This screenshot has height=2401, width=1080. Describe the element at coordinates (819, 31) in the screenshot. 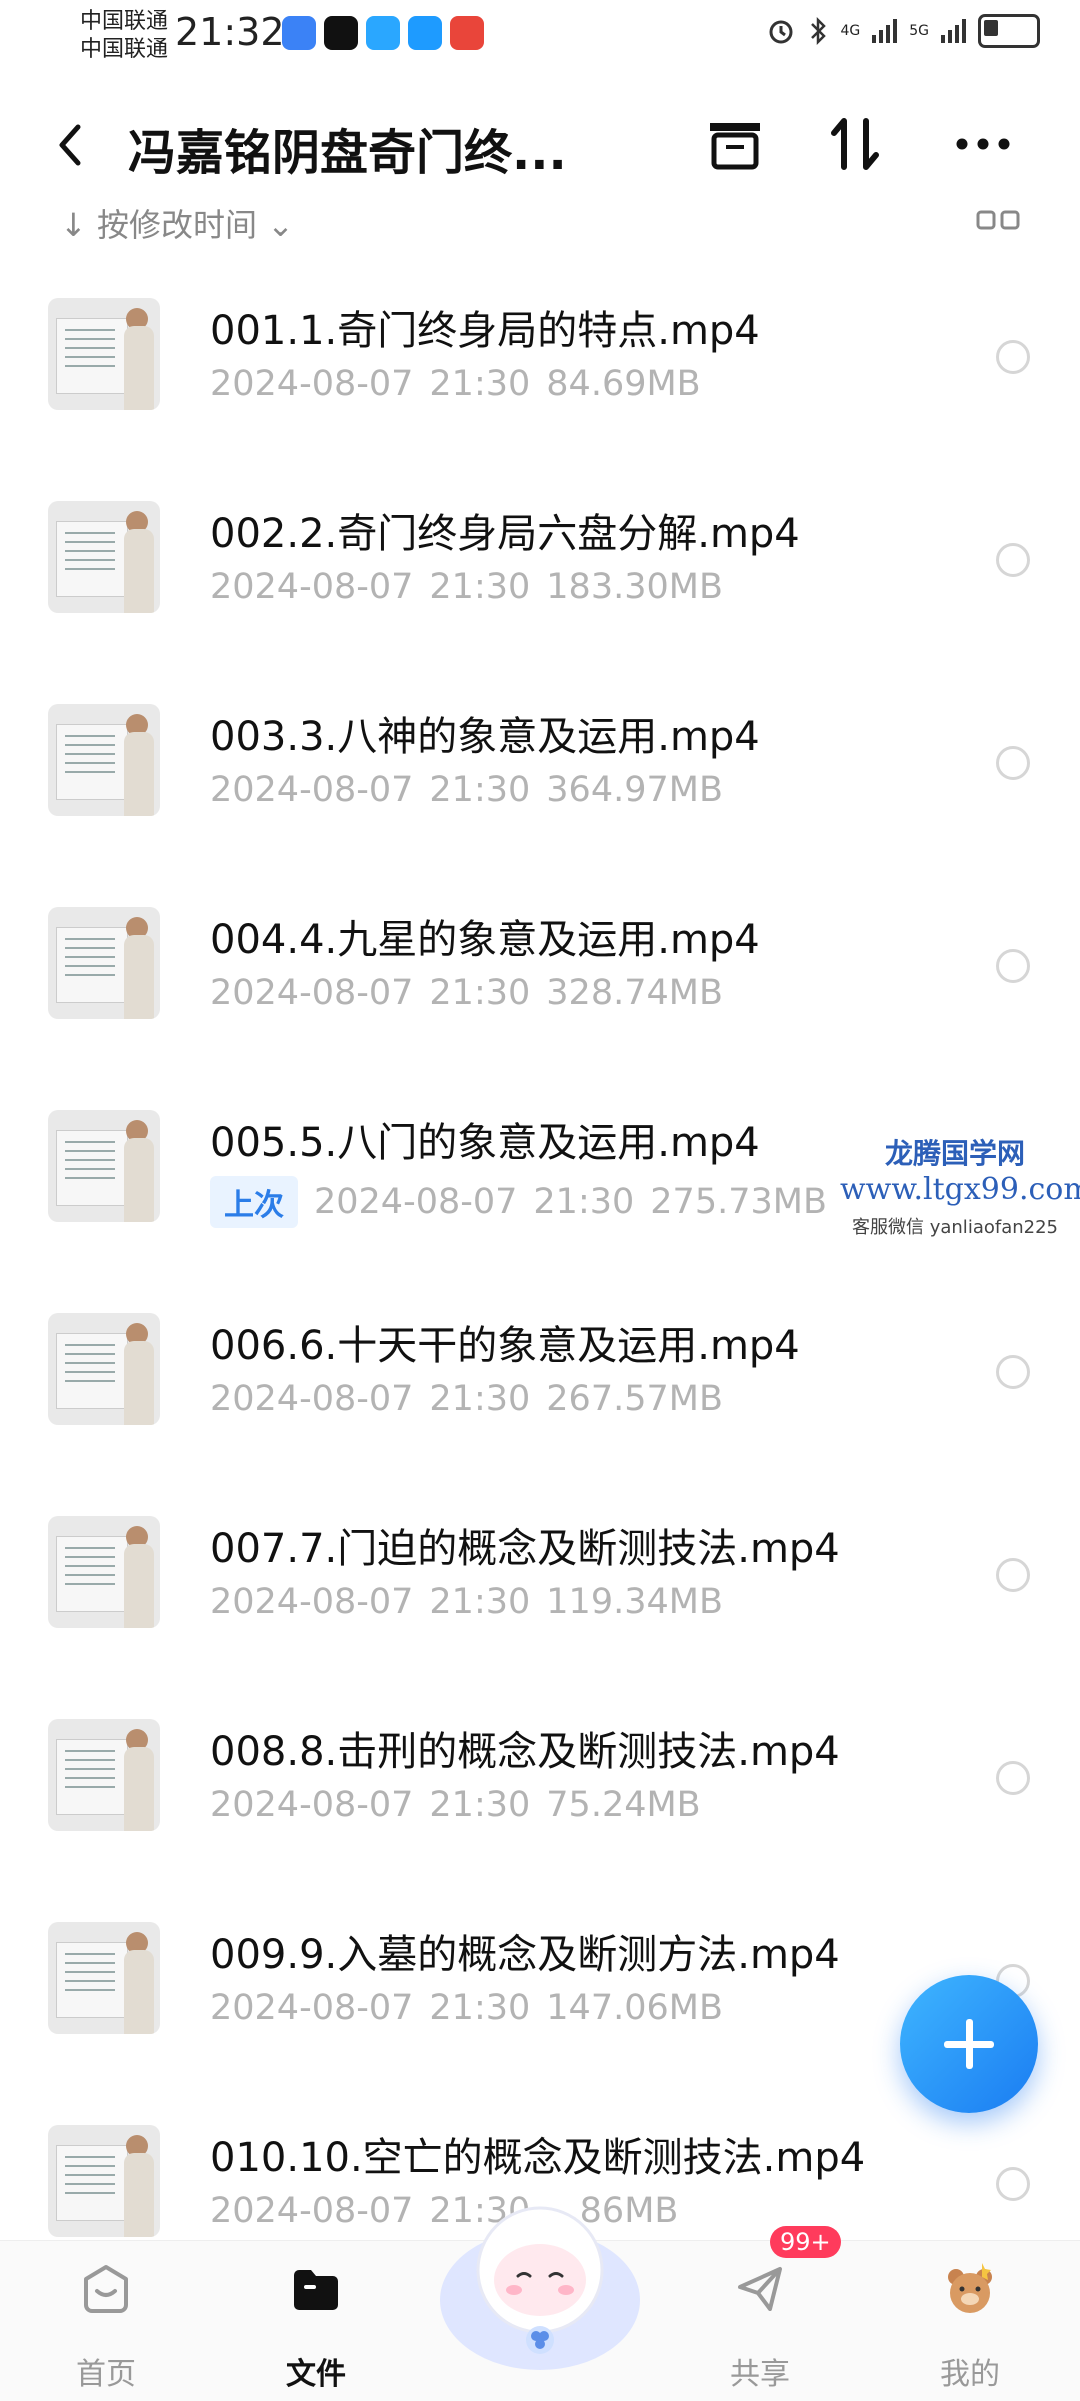

I see `bluetooth-icon` at that location.